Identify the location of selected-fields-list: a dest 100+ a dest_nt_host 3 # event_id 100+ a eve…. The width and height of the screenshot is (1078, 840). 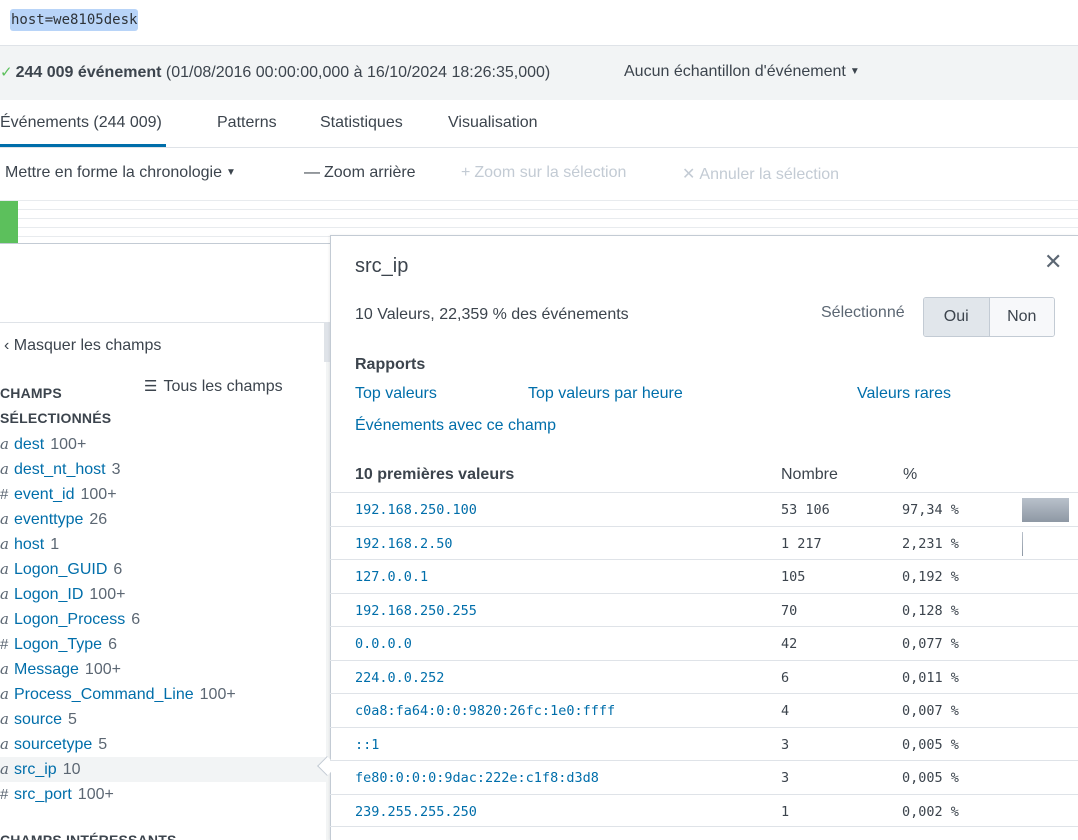
(163, 619).